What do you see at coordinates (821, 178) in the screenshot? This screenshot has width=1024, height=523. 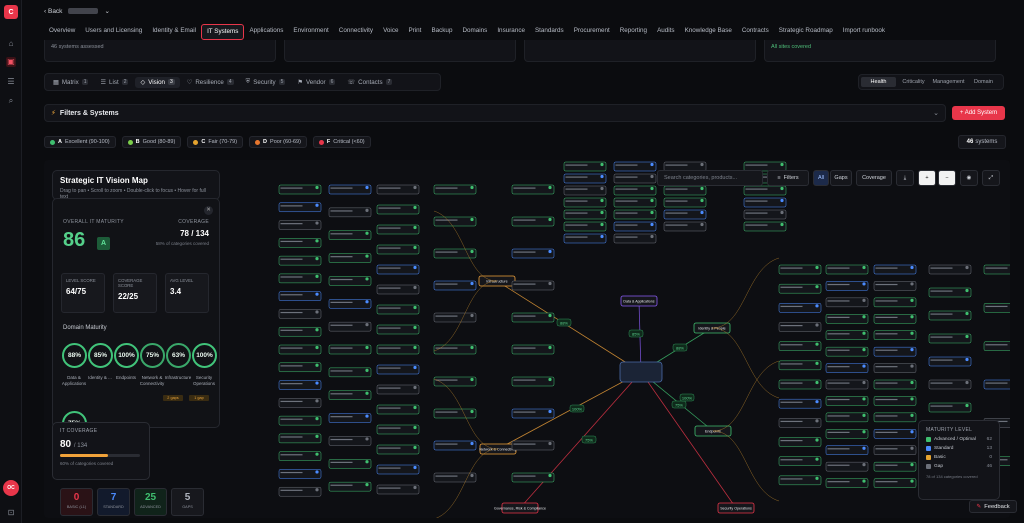 I see `all-toggle: All` at bounding box center [821, 178].